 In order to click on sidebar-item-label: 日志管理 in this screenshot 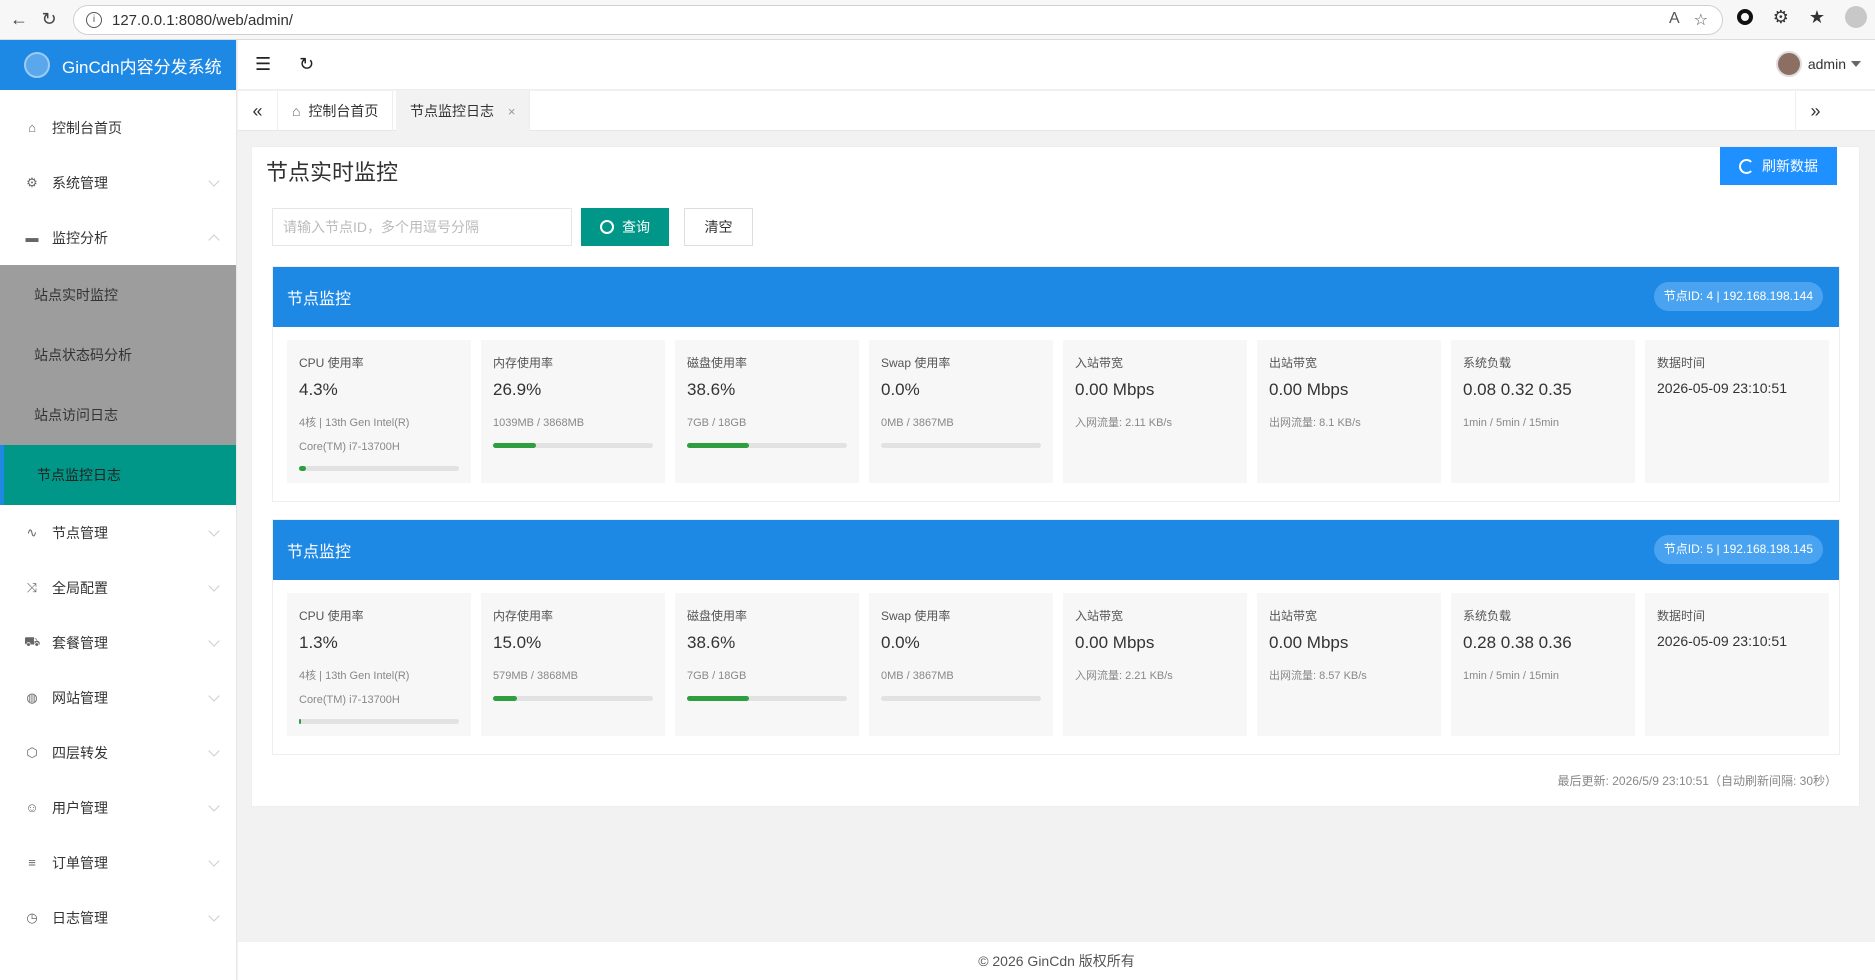, I will do `click(80, 917)`.